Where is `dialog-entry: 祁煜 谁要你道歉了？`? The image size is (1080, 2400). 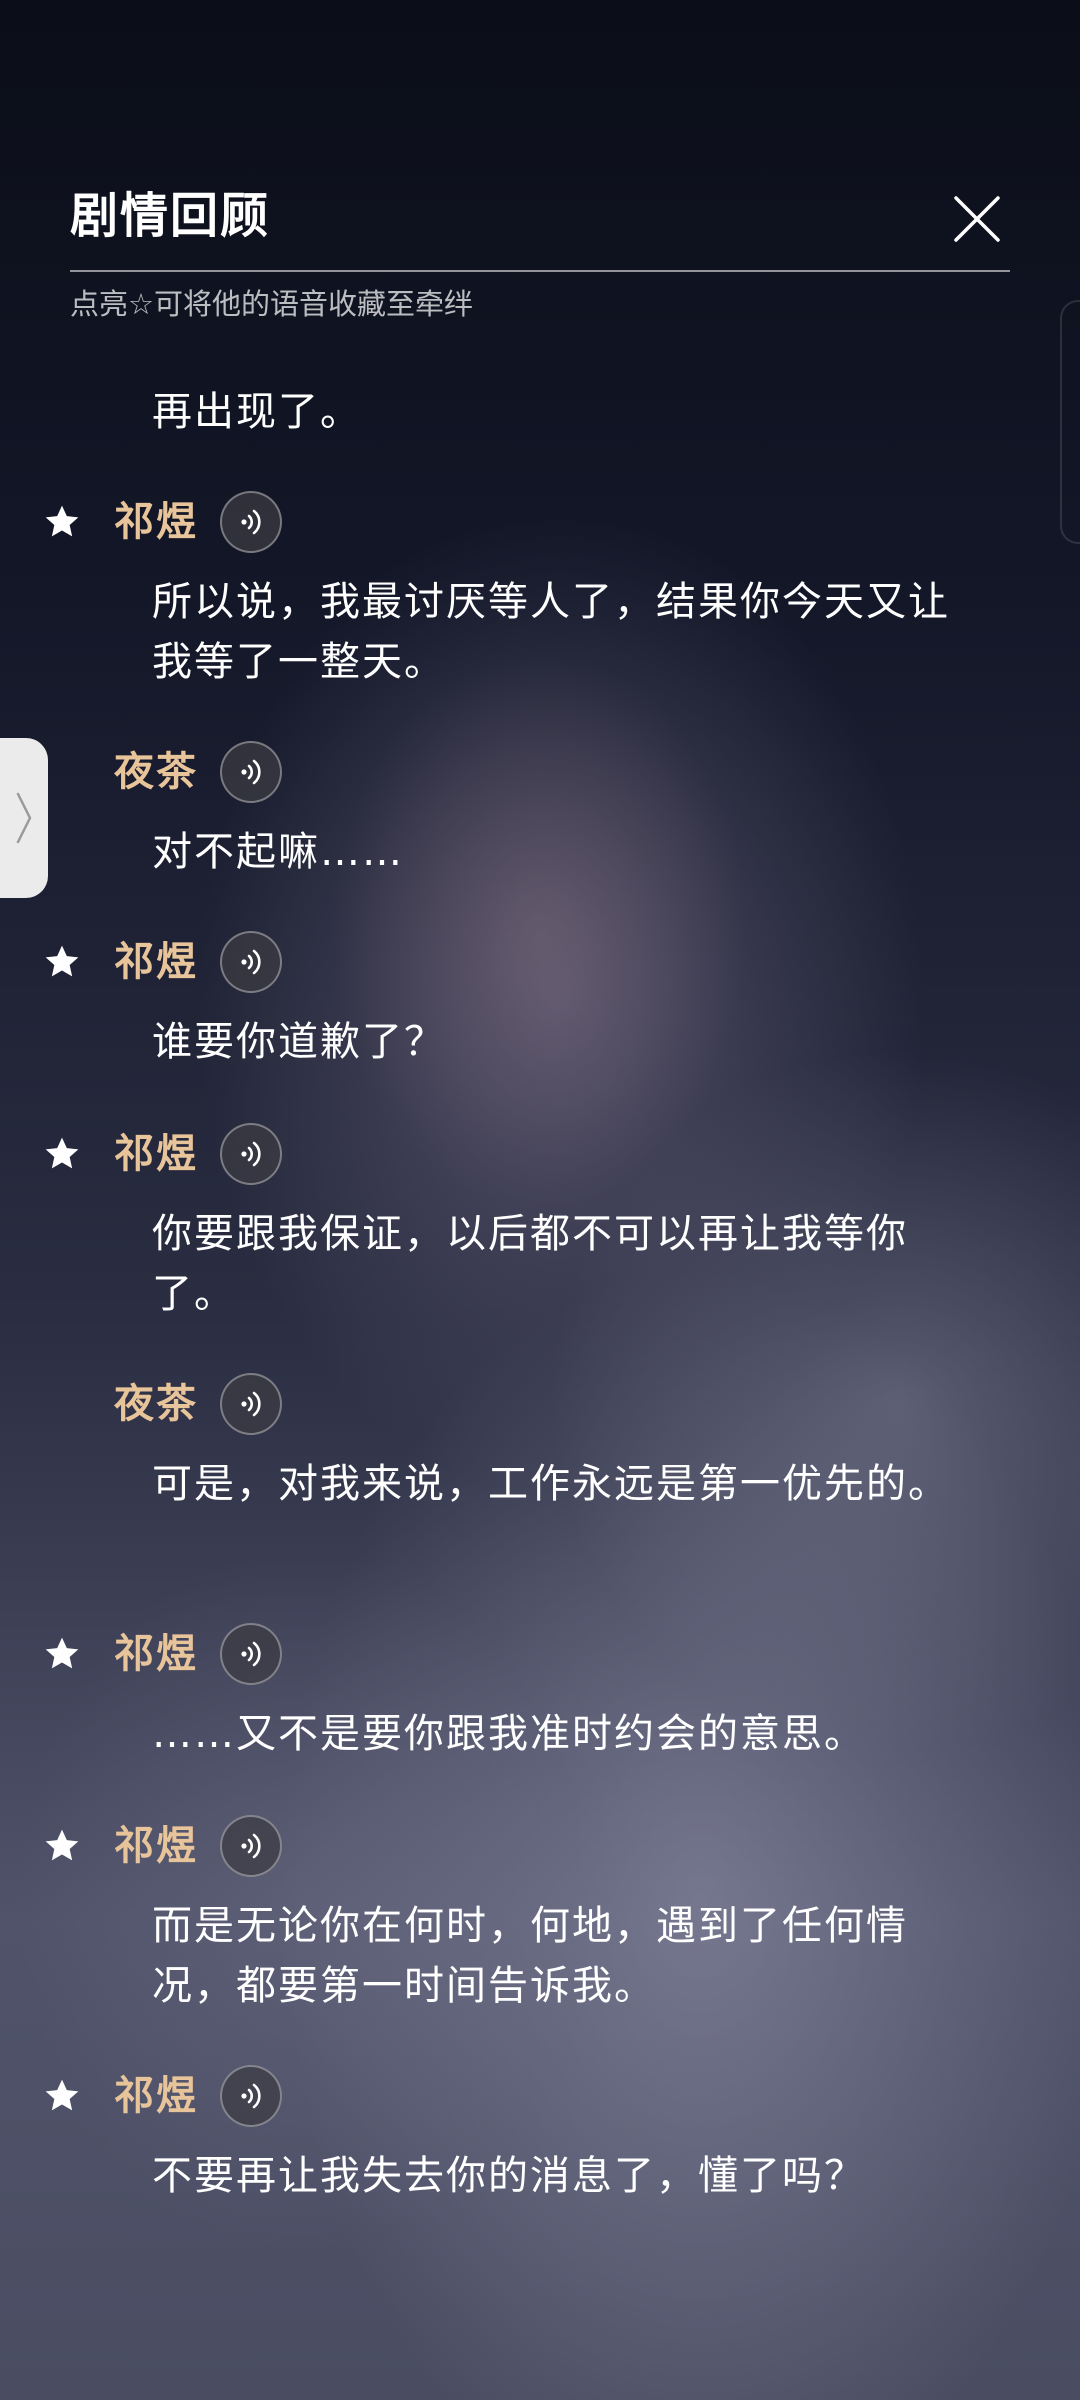
dialog-entry: 祁煜 谁要你道歉了？ is located at coordinates (540, 997).